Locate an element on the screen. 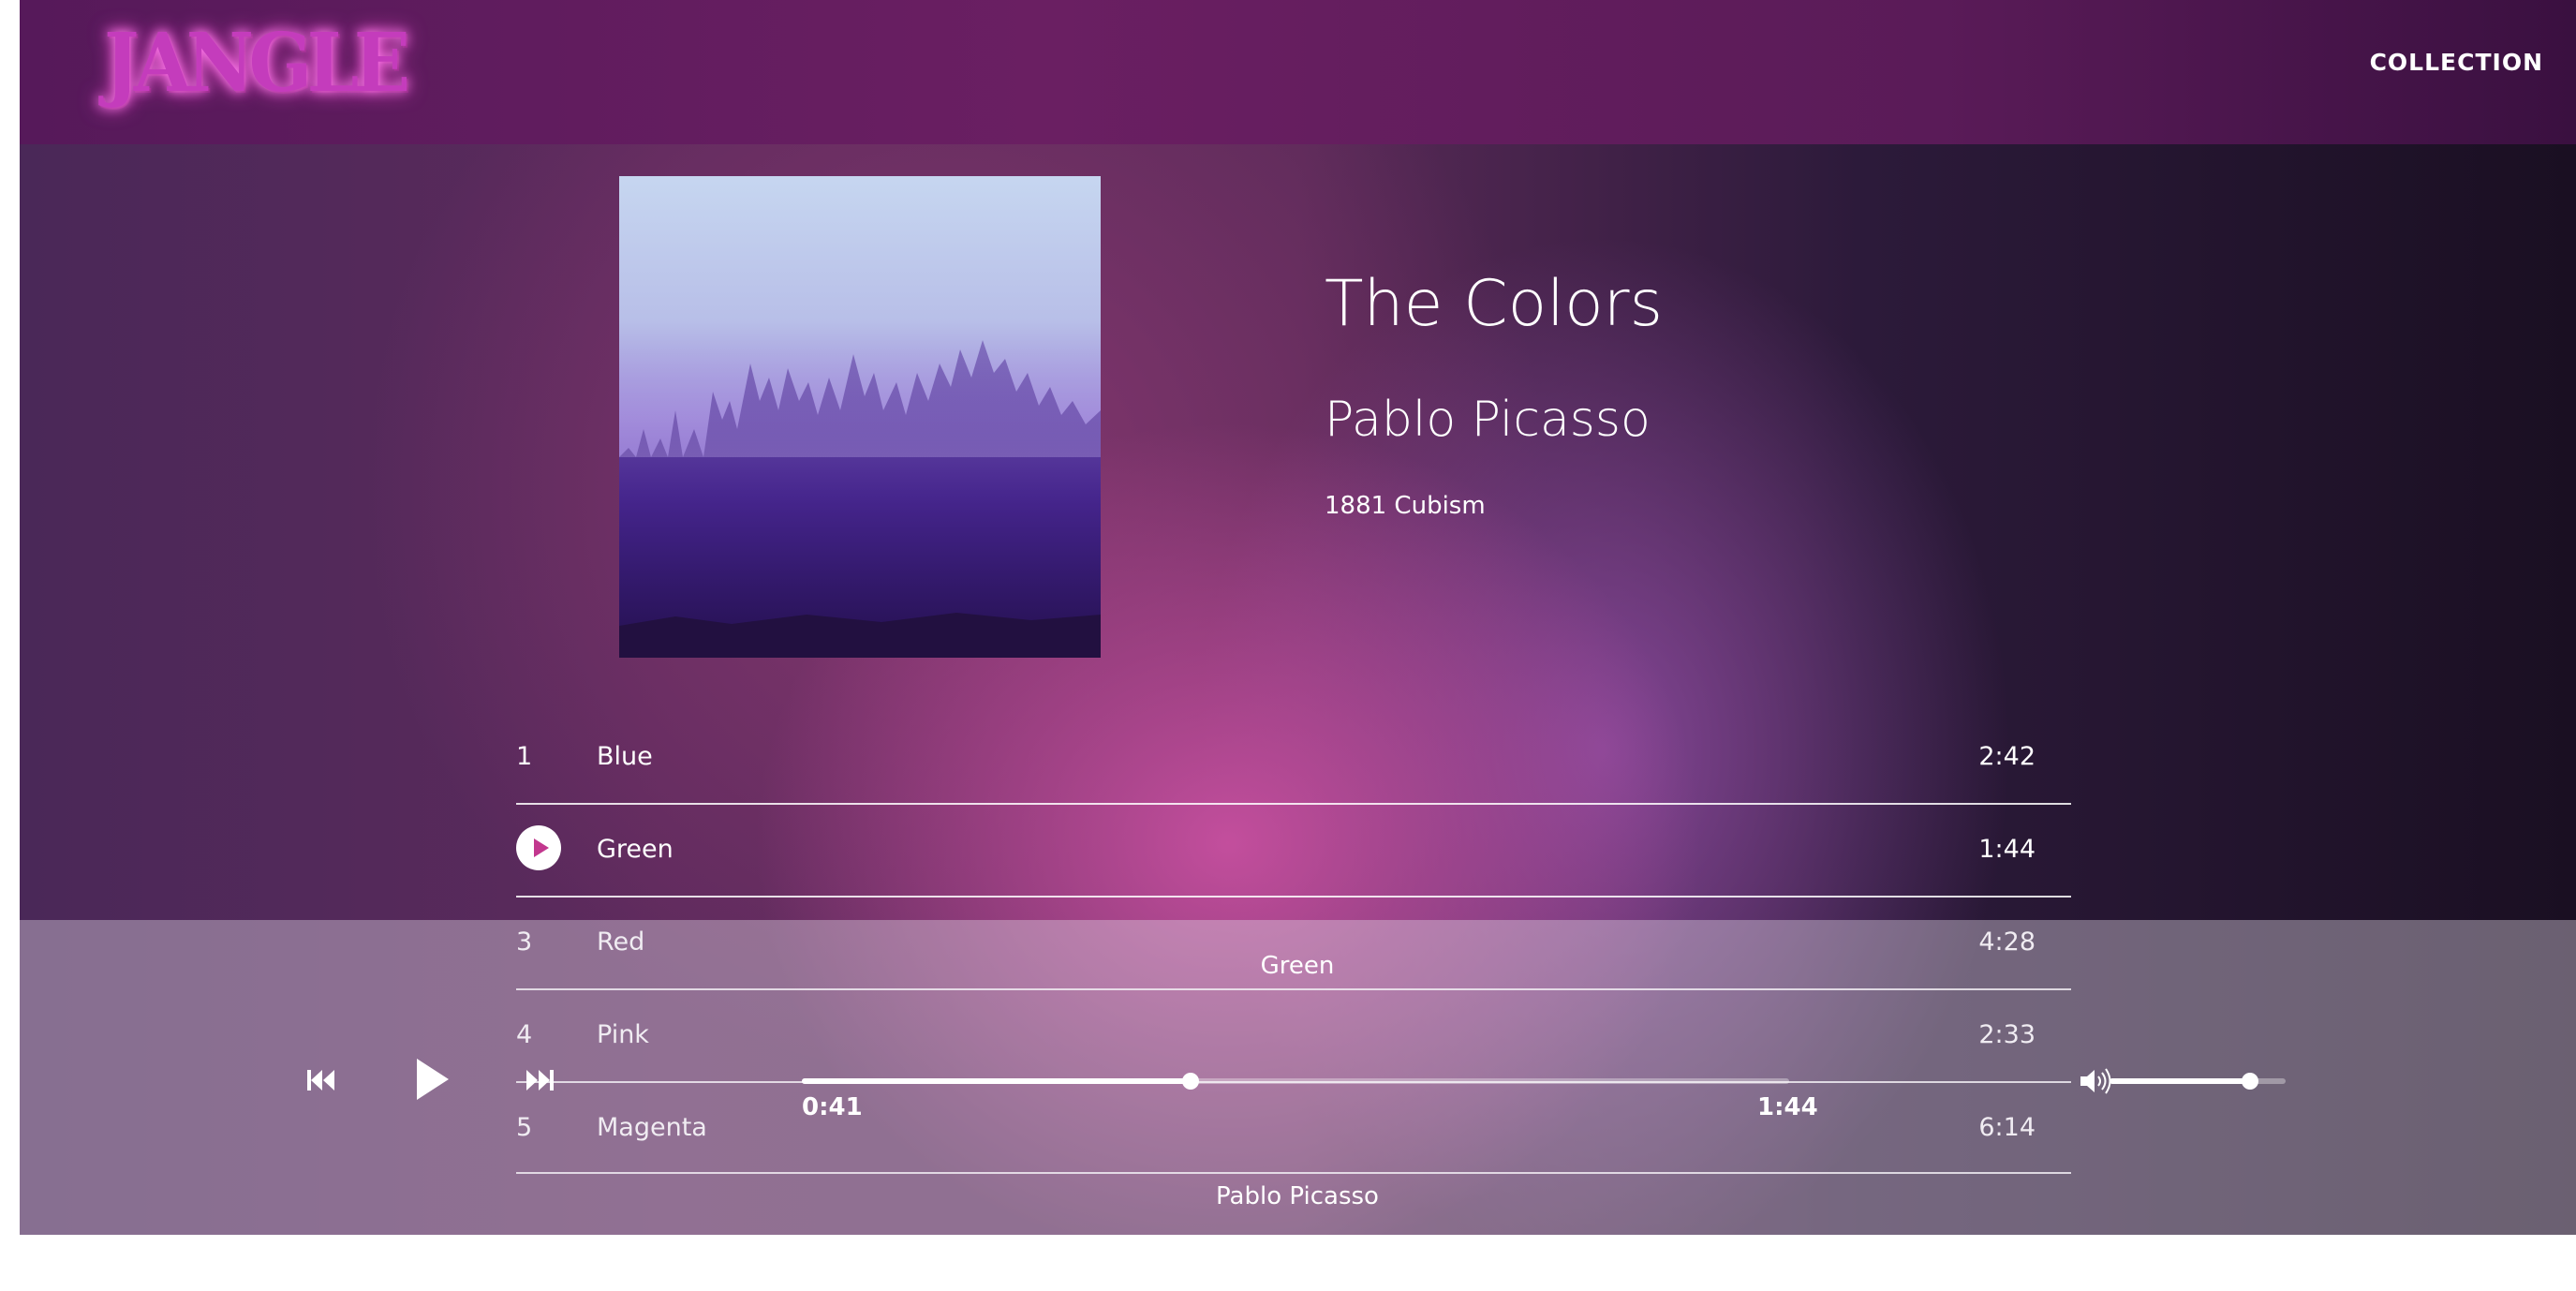  jangle-logo: JANGLE is located at coordinates (257, 64).